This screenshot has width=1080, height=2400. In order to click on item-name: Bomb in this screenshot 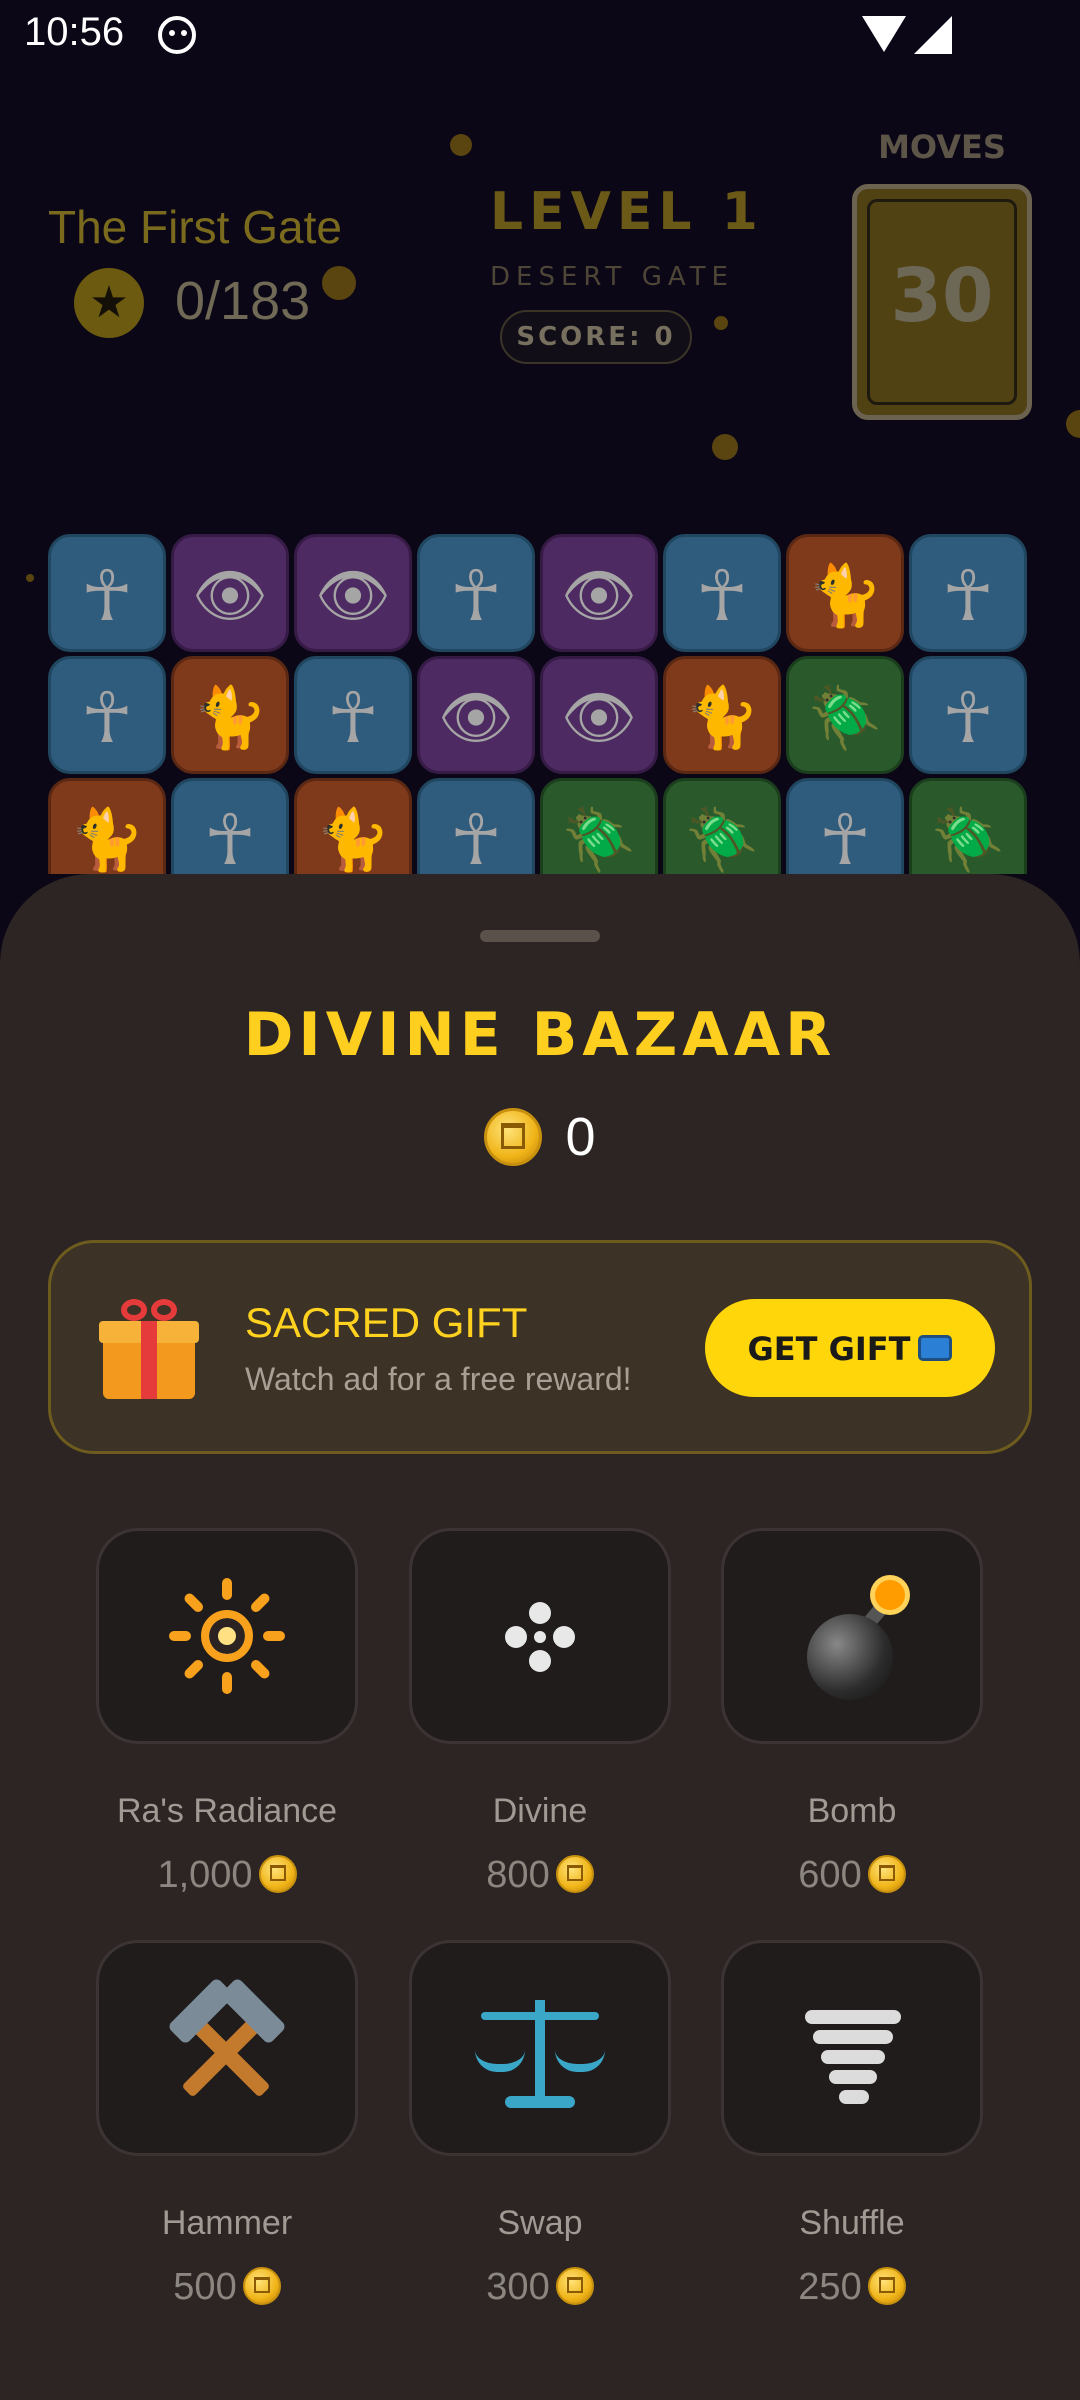, I will do `click(852, 1811)`.